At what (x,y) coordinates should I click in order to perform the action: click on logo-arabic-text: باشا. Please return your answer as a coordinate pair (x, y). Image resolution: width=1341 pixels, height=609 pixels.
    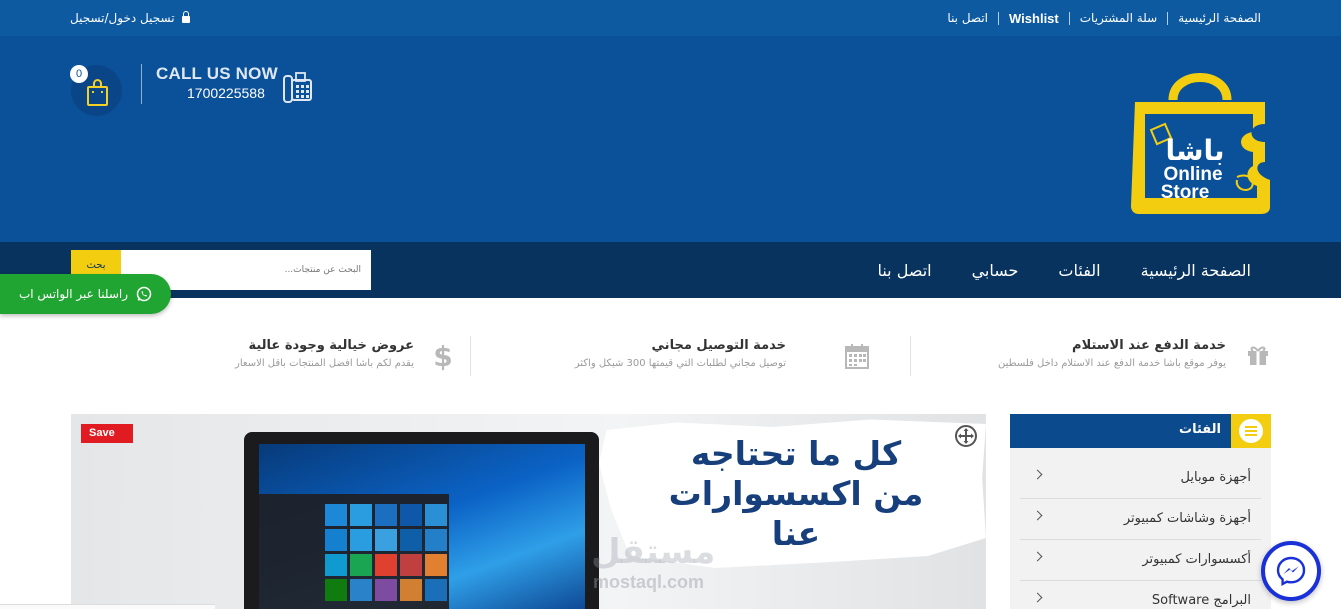
    Looking at the image, I should click on (1194, 150).